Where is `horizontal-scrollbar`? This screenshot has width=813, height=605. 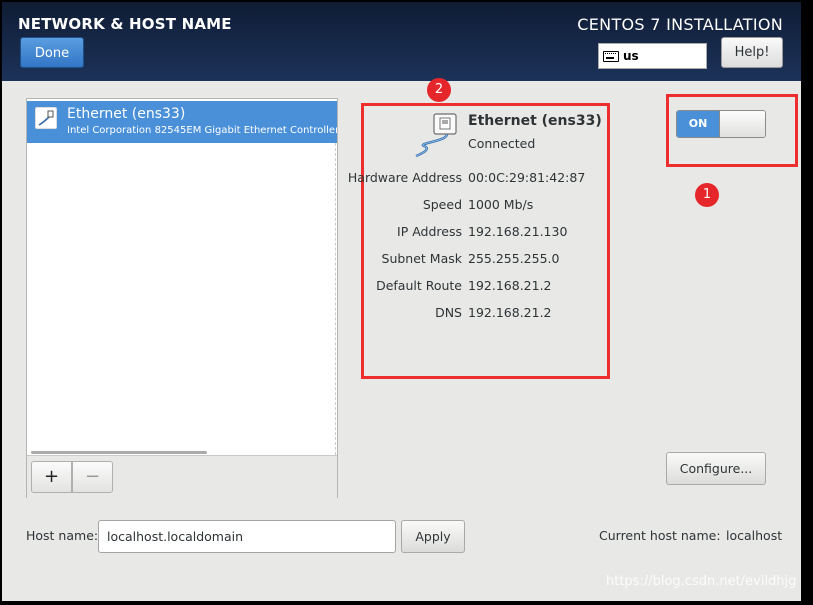
horizontal-scrollbar is located at coordinates (119, 452).